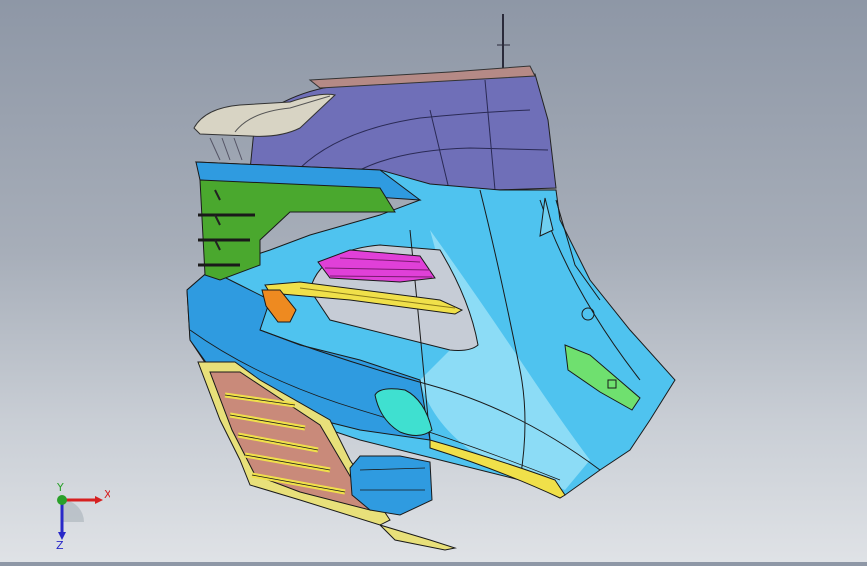 The height and width of the screenshot is (566, 867). Describe the element at coordinates (503, 44) in the screenshot. I see `antenna` at that location.